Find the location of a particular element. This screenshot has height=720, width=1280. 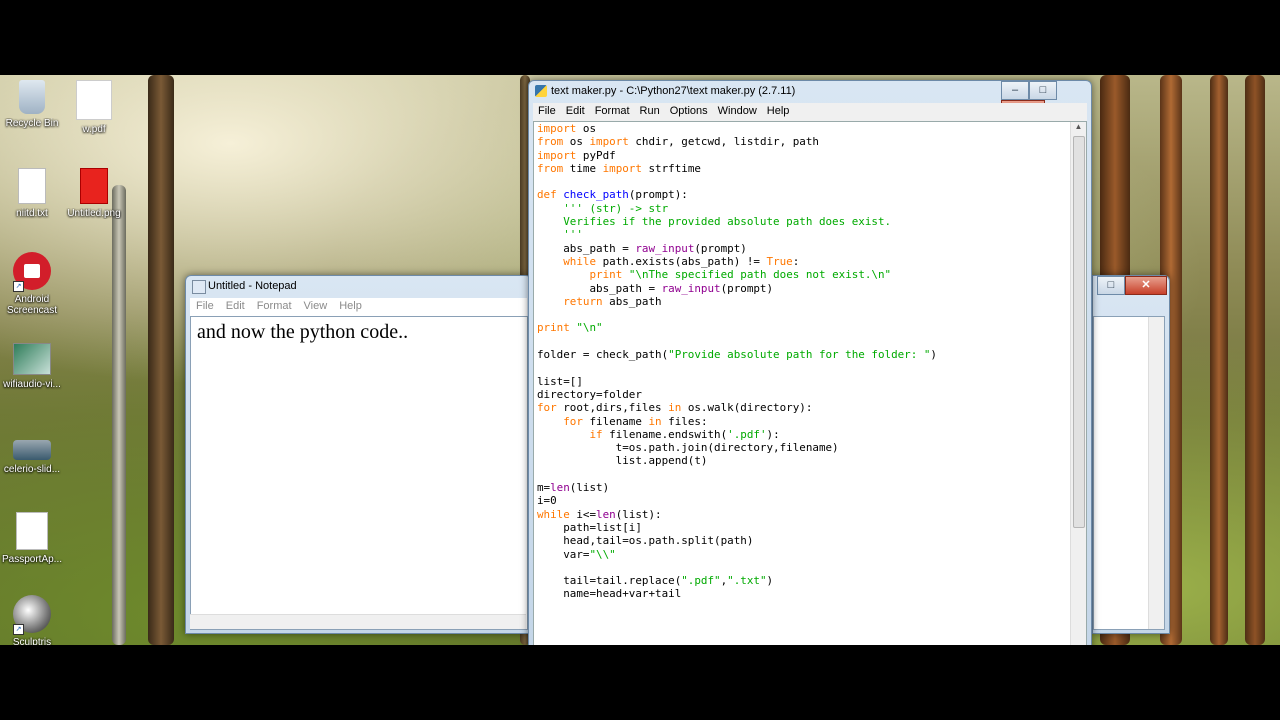

notepad-menubar: File Edit Format View Help is located at coordinates (358, 307).